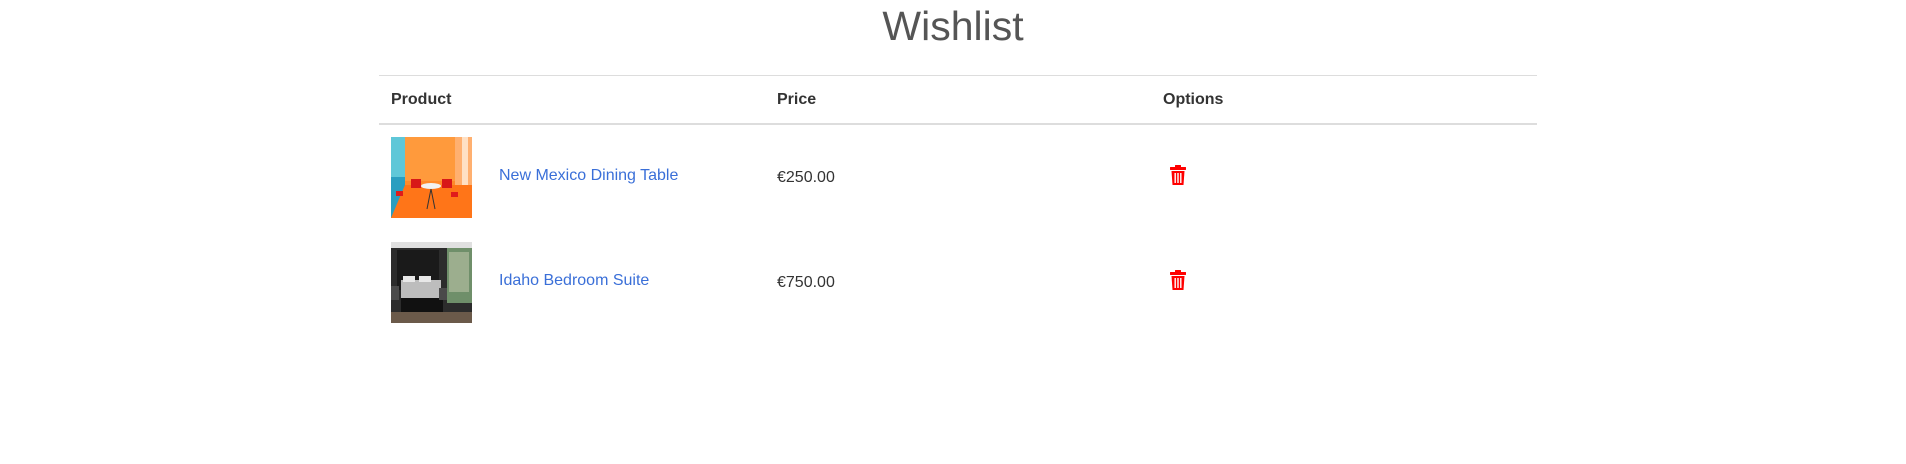  I want to click on product-cell: Idaho Bedroom Suite, so click(572, 282).